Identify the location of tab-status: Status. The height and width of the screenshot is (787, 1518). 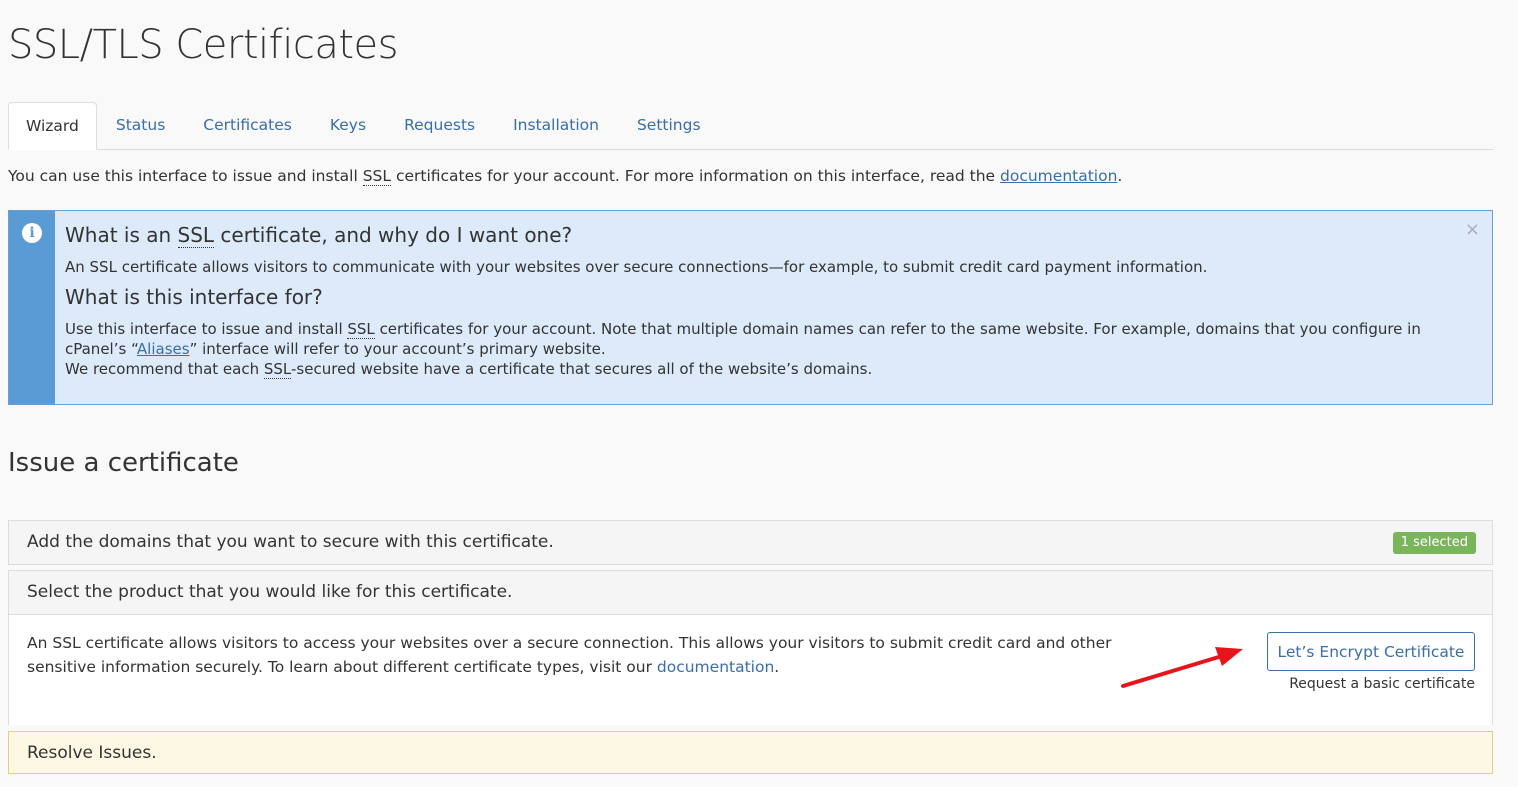
(140, 125).